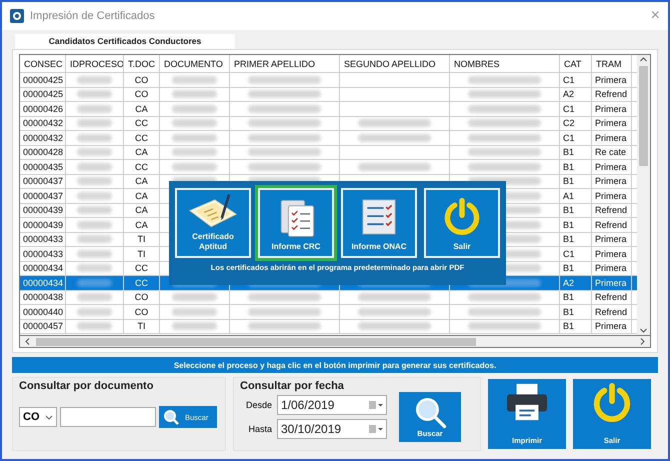 Image resolution: width=670 pixels, height=461 pixels. I want to click on date-label: Hasta, so click(259, 429).